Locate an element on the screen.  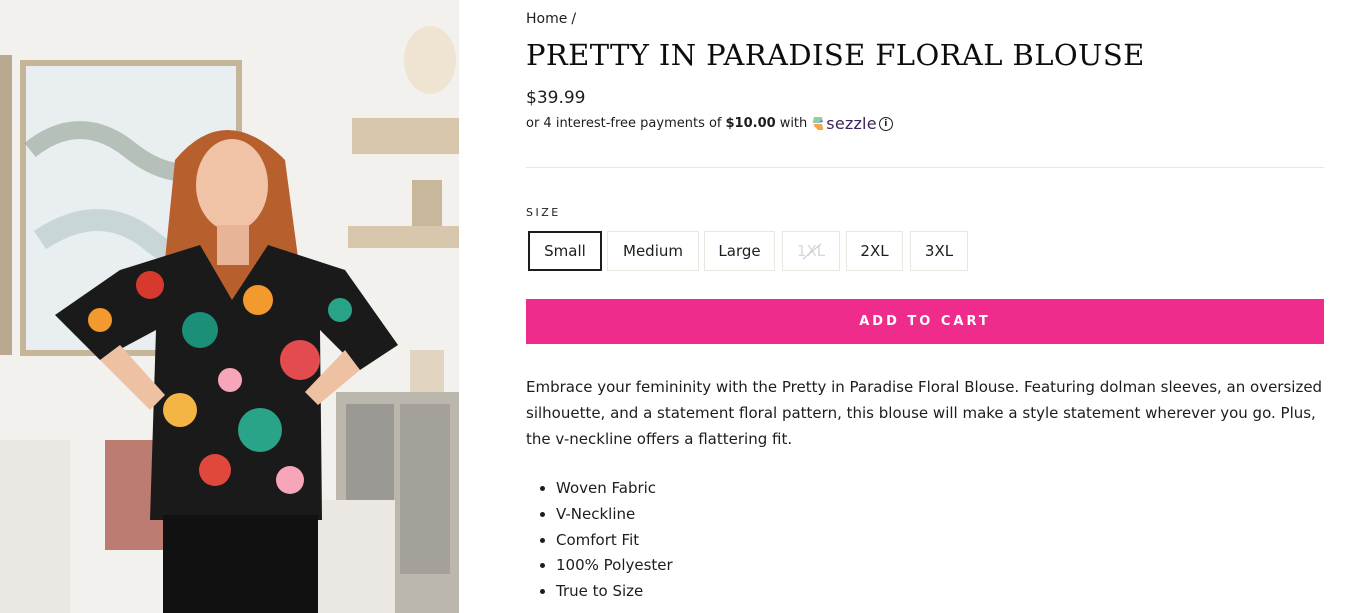
sezzle-prefix: or 4 interest-free payments of is located at coordinates (624, 123).